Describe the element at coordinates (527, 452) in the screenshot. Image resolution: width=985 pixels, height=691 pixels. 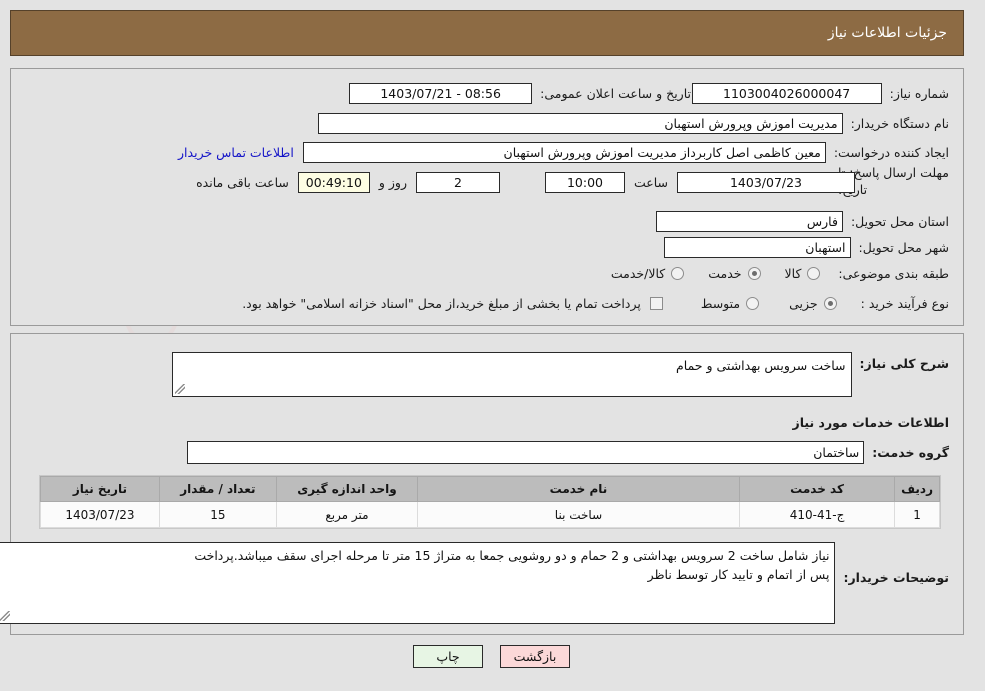
I see `service-group-value: ساختمان` at that location.